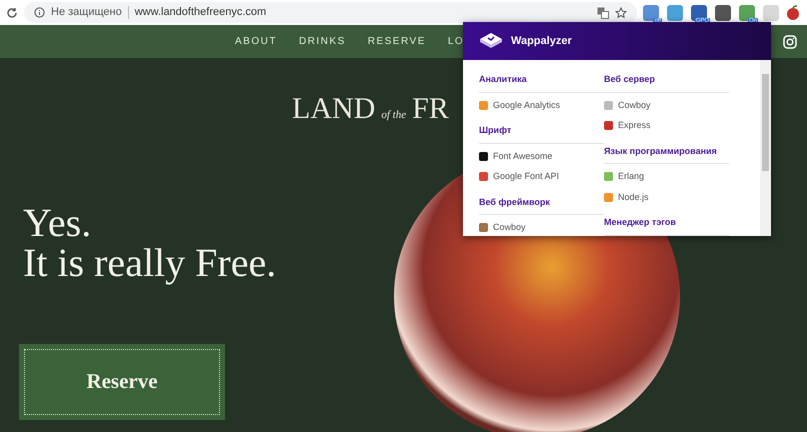  I want to click on nav-link: DRINKS, so click(322, 41).